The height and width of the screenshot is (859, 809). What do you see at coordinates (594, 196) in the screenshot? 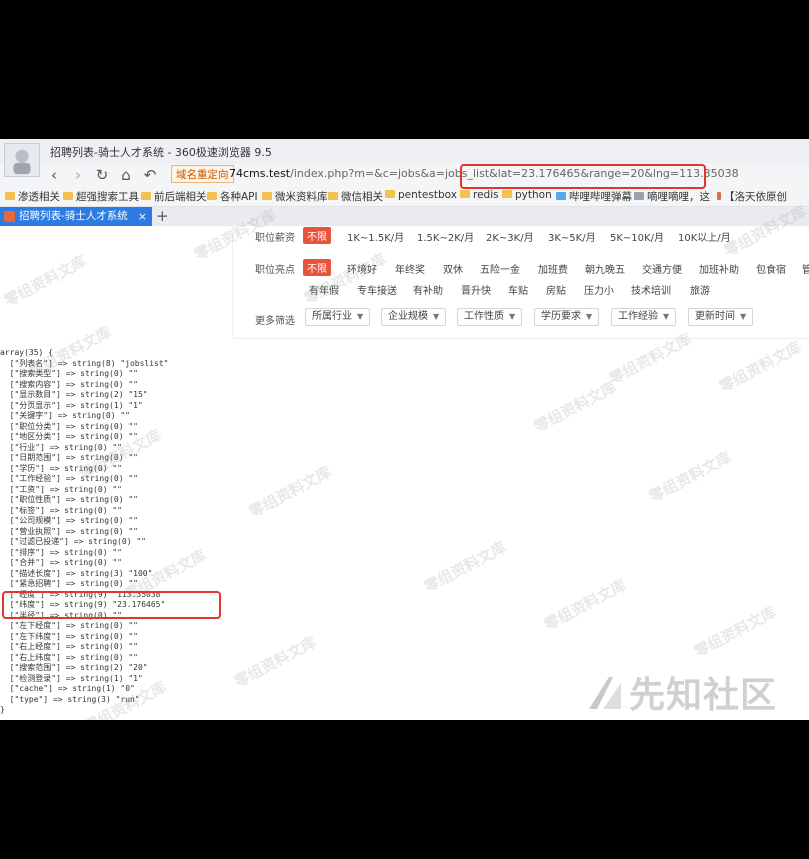
I see `bookmark-item: 哔哩哔哩弹幕` at bounding box center [594, 196].